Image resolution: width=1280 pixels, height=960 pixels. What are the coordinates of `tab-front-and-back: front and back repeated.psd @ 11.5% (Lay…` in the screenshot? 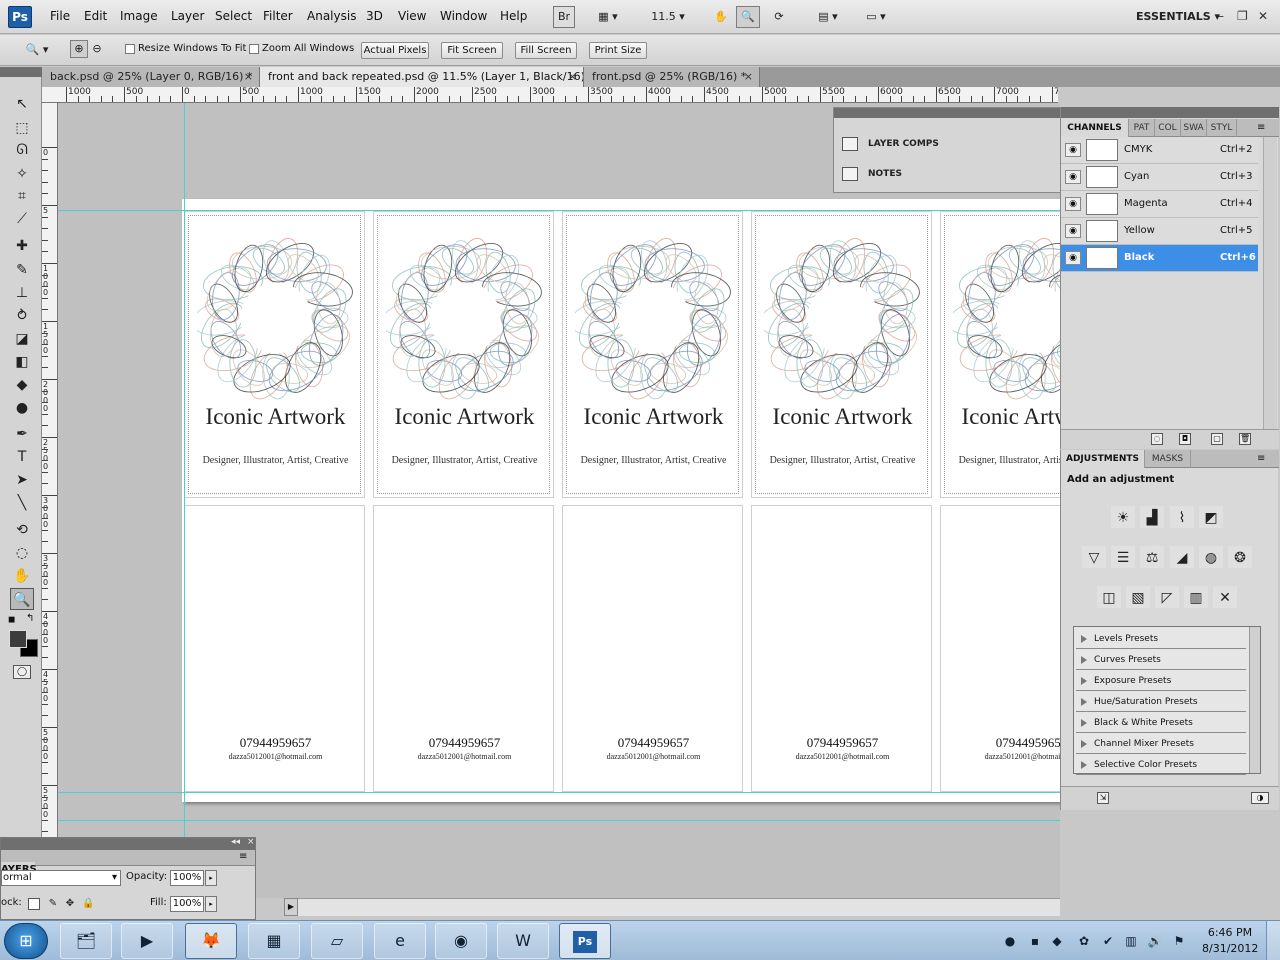 It's located at (422, 77).